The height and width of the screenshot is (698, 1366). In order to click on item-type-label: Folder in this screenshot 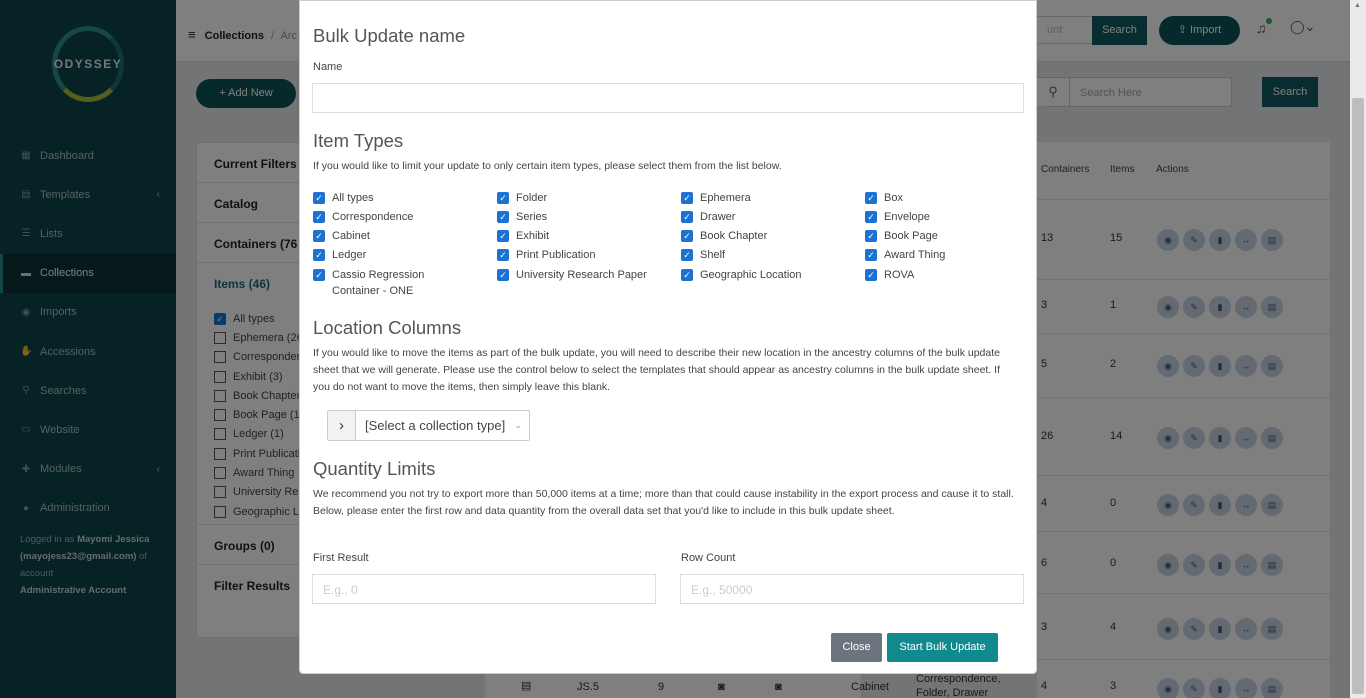, I will do `click(532, 198)`.